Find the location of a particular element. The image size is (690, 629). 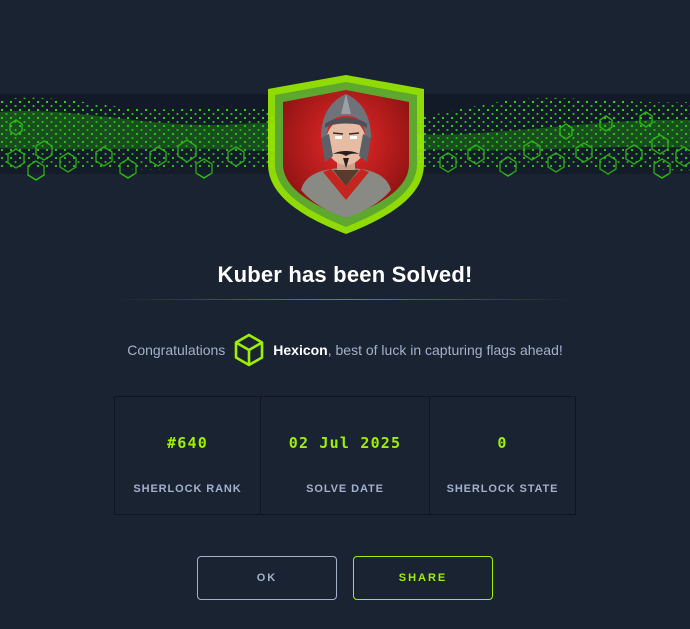

stat-solve-date: 02 Jul 2025 SOLVE DATE is located at coordinates (344, 455).